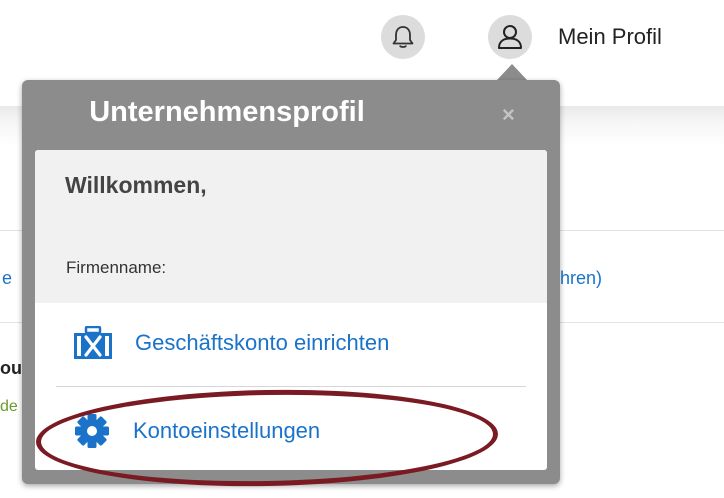 The width and height of the screenshot is (724, 498). Describe the element at coordinates (262, 342) in the screenshot. I see `setup-business-account-label: Geschäftskonto einrichten` at that location.